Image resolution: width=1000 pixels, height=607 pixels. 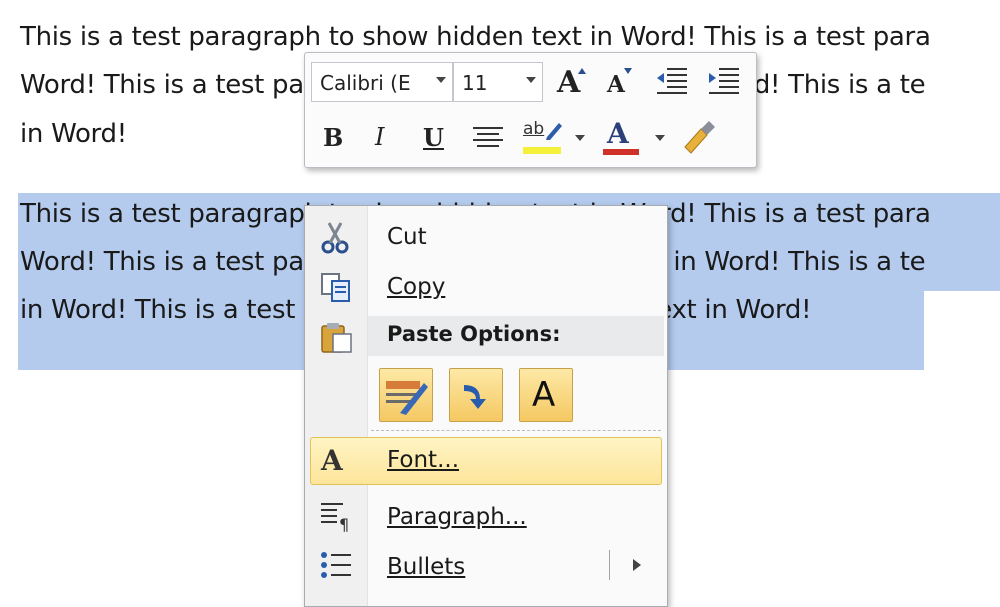 I want to click on font-name-combo: Calibri (E, so click(x=382, y=82).